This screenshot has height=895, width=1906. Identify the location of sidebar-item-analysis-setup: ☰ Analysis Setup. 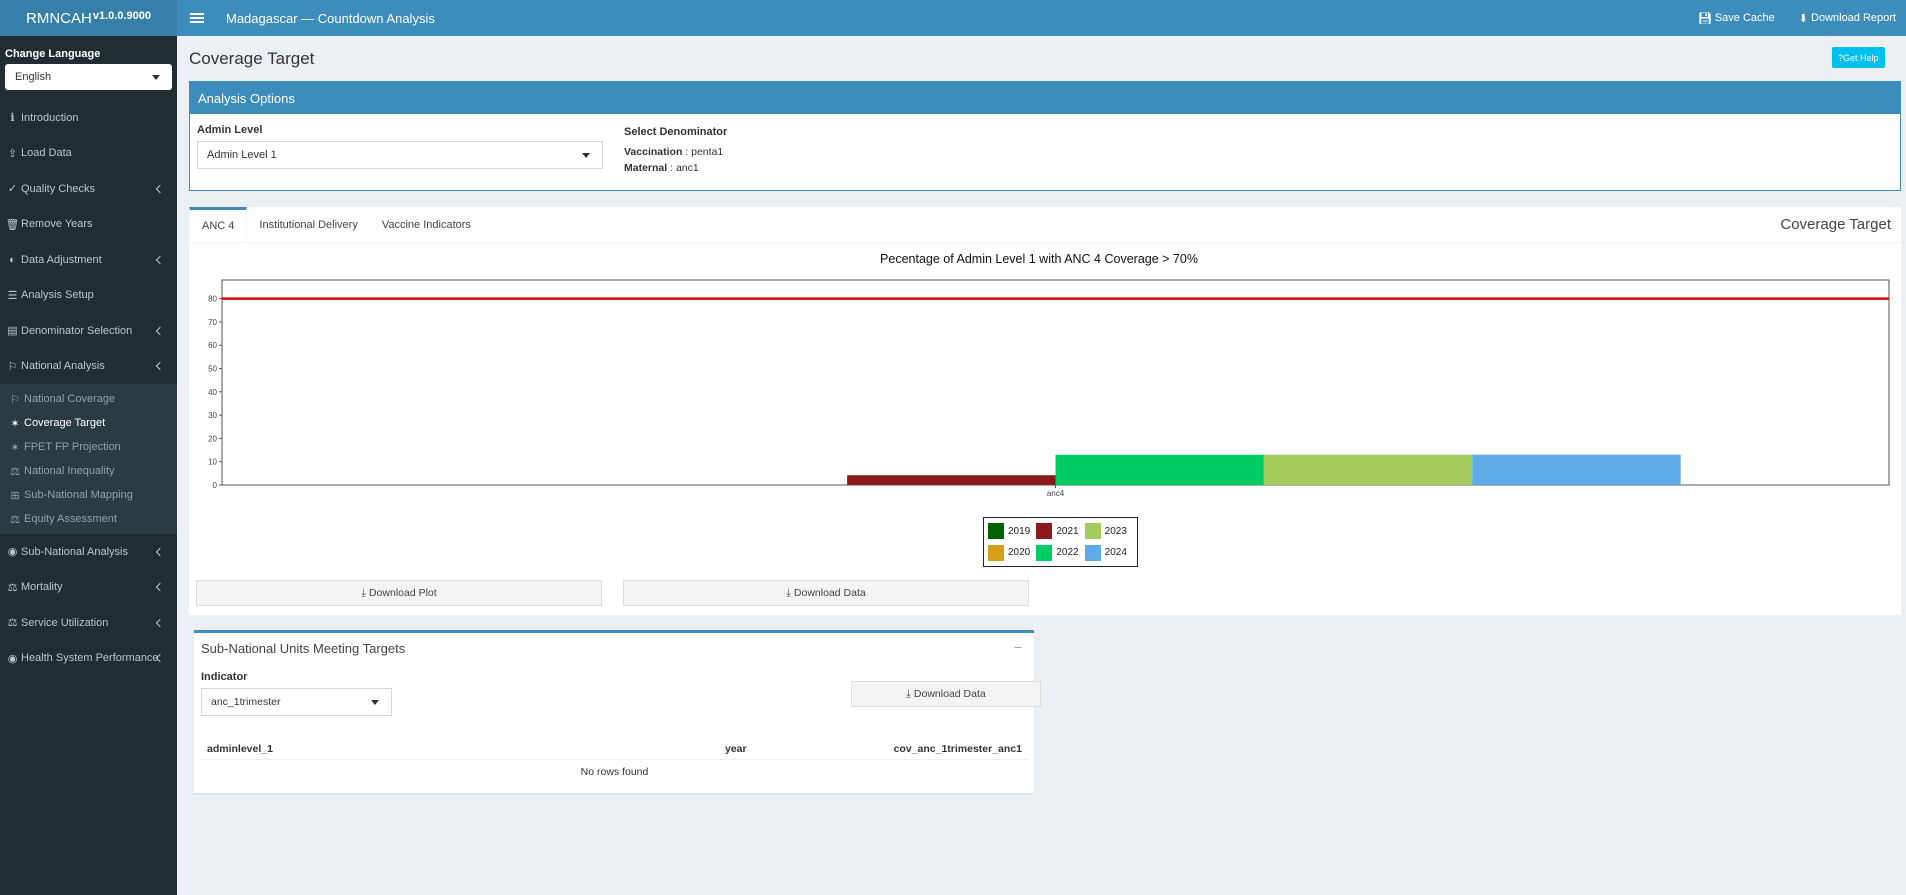
(88, 296).